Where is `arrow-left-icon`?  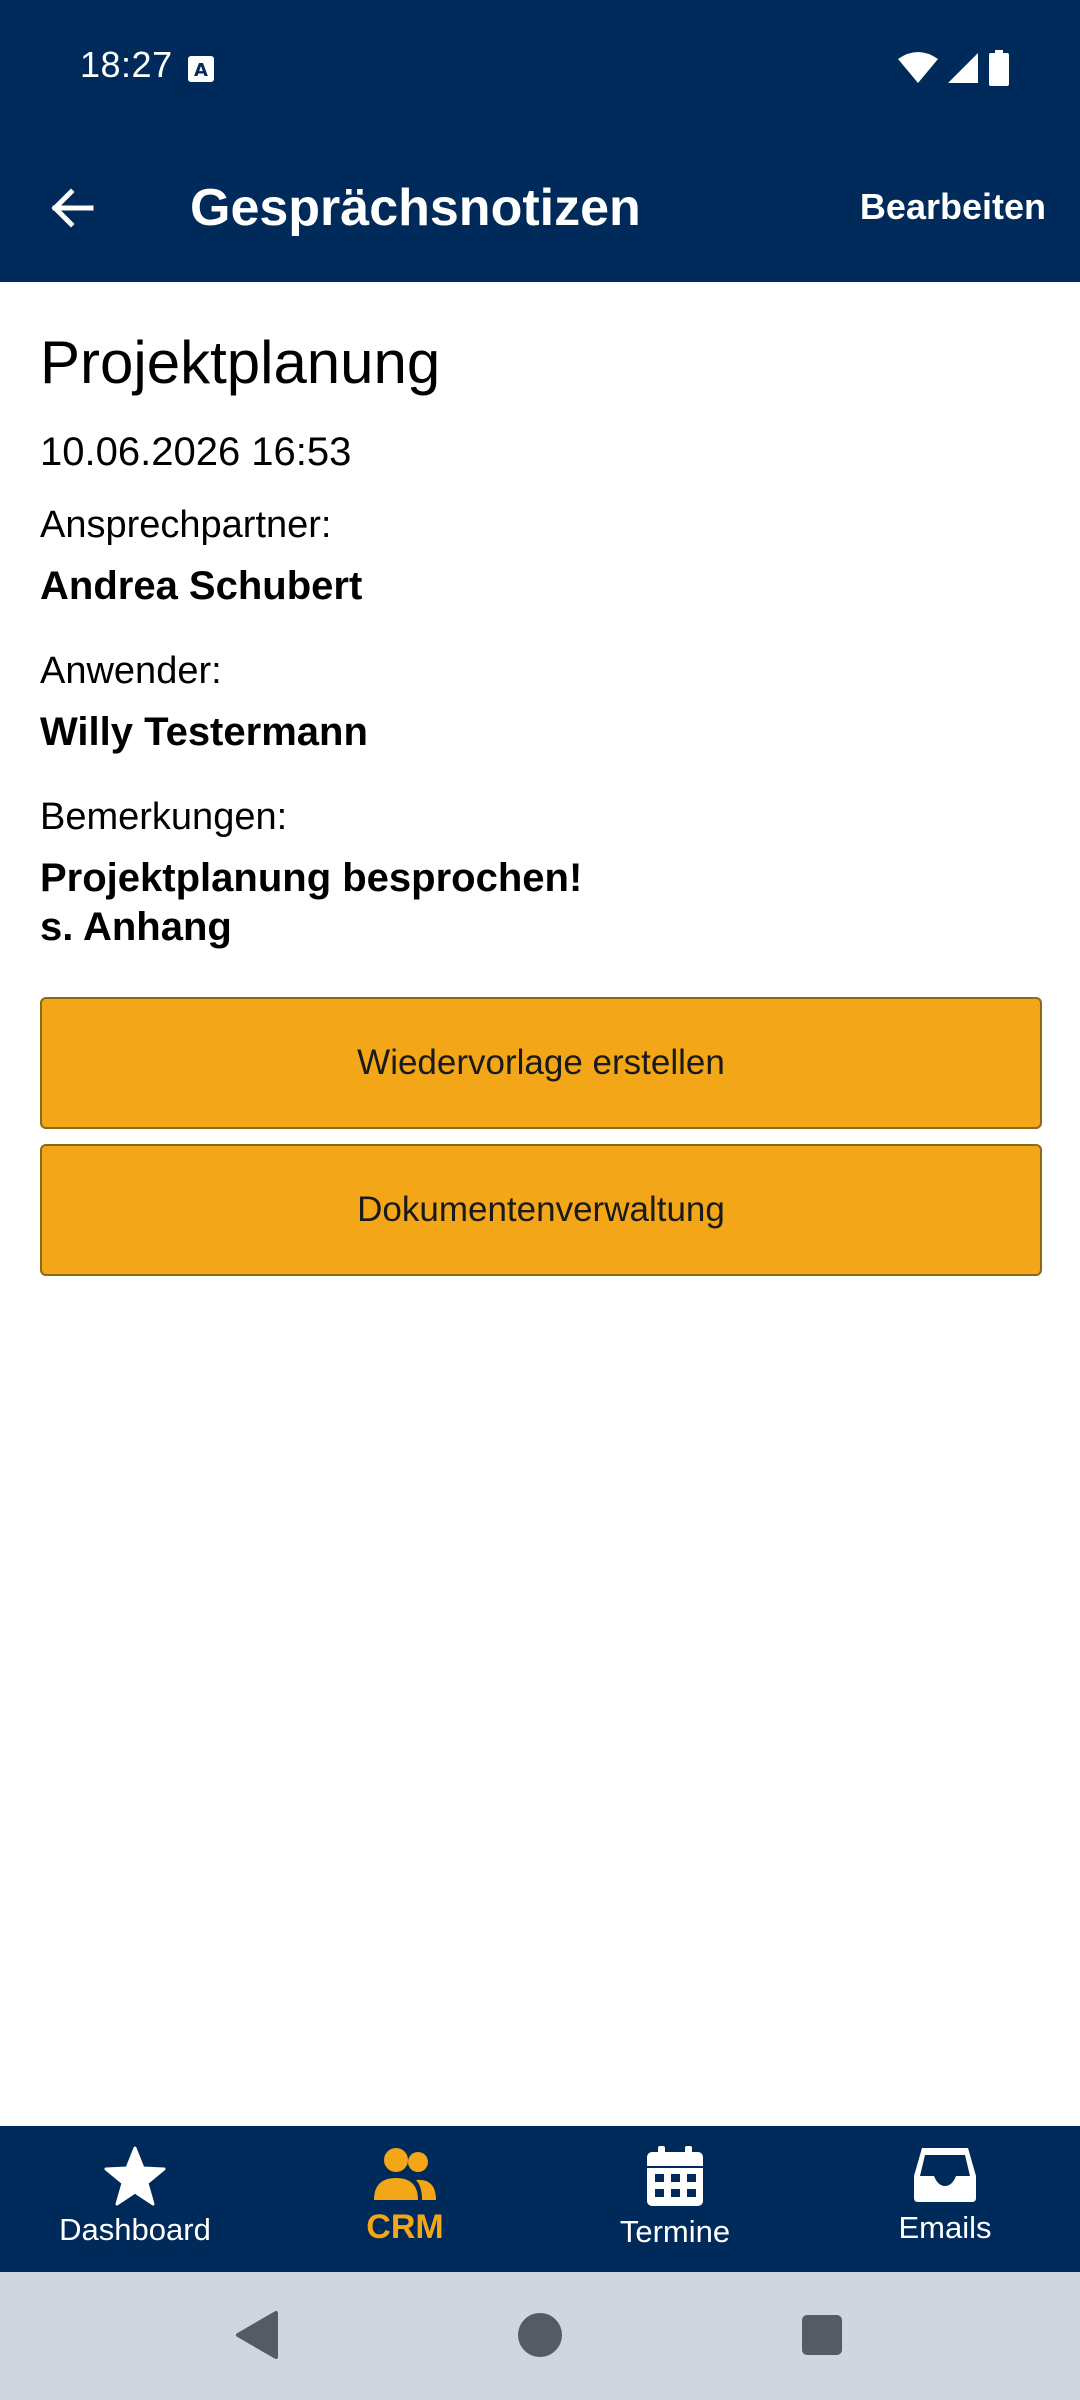
arrow-left-icon is located at coordinates (72, 208).